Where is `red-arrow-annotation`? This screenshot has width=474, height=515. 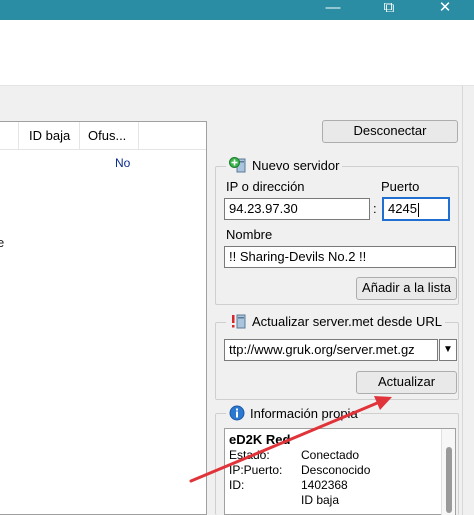 red-arrow-annotation is located at coordinates (290, 439).